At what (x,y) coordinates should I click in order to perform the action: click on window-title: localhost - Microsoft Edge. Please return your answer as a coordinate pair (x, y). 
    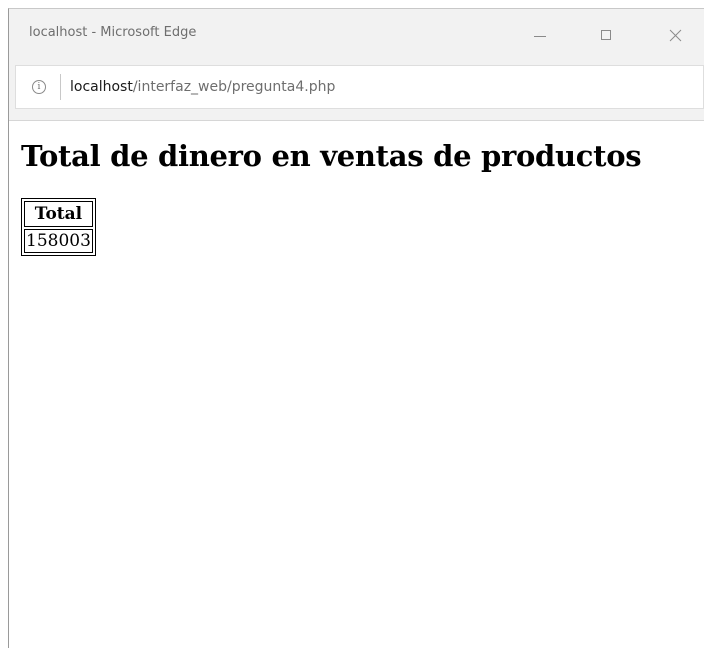
    Looking at the image, I should click on (113, 32).